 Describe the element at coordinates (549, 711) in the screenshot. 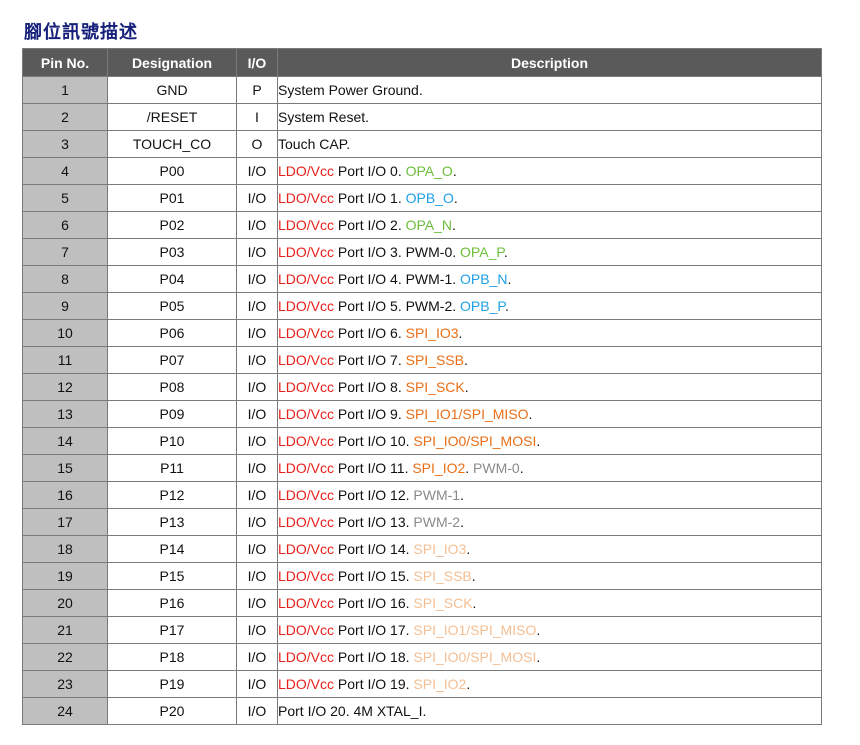

I see `description-cell: Port I/O 20. 4M XTAL_I.` at that location.